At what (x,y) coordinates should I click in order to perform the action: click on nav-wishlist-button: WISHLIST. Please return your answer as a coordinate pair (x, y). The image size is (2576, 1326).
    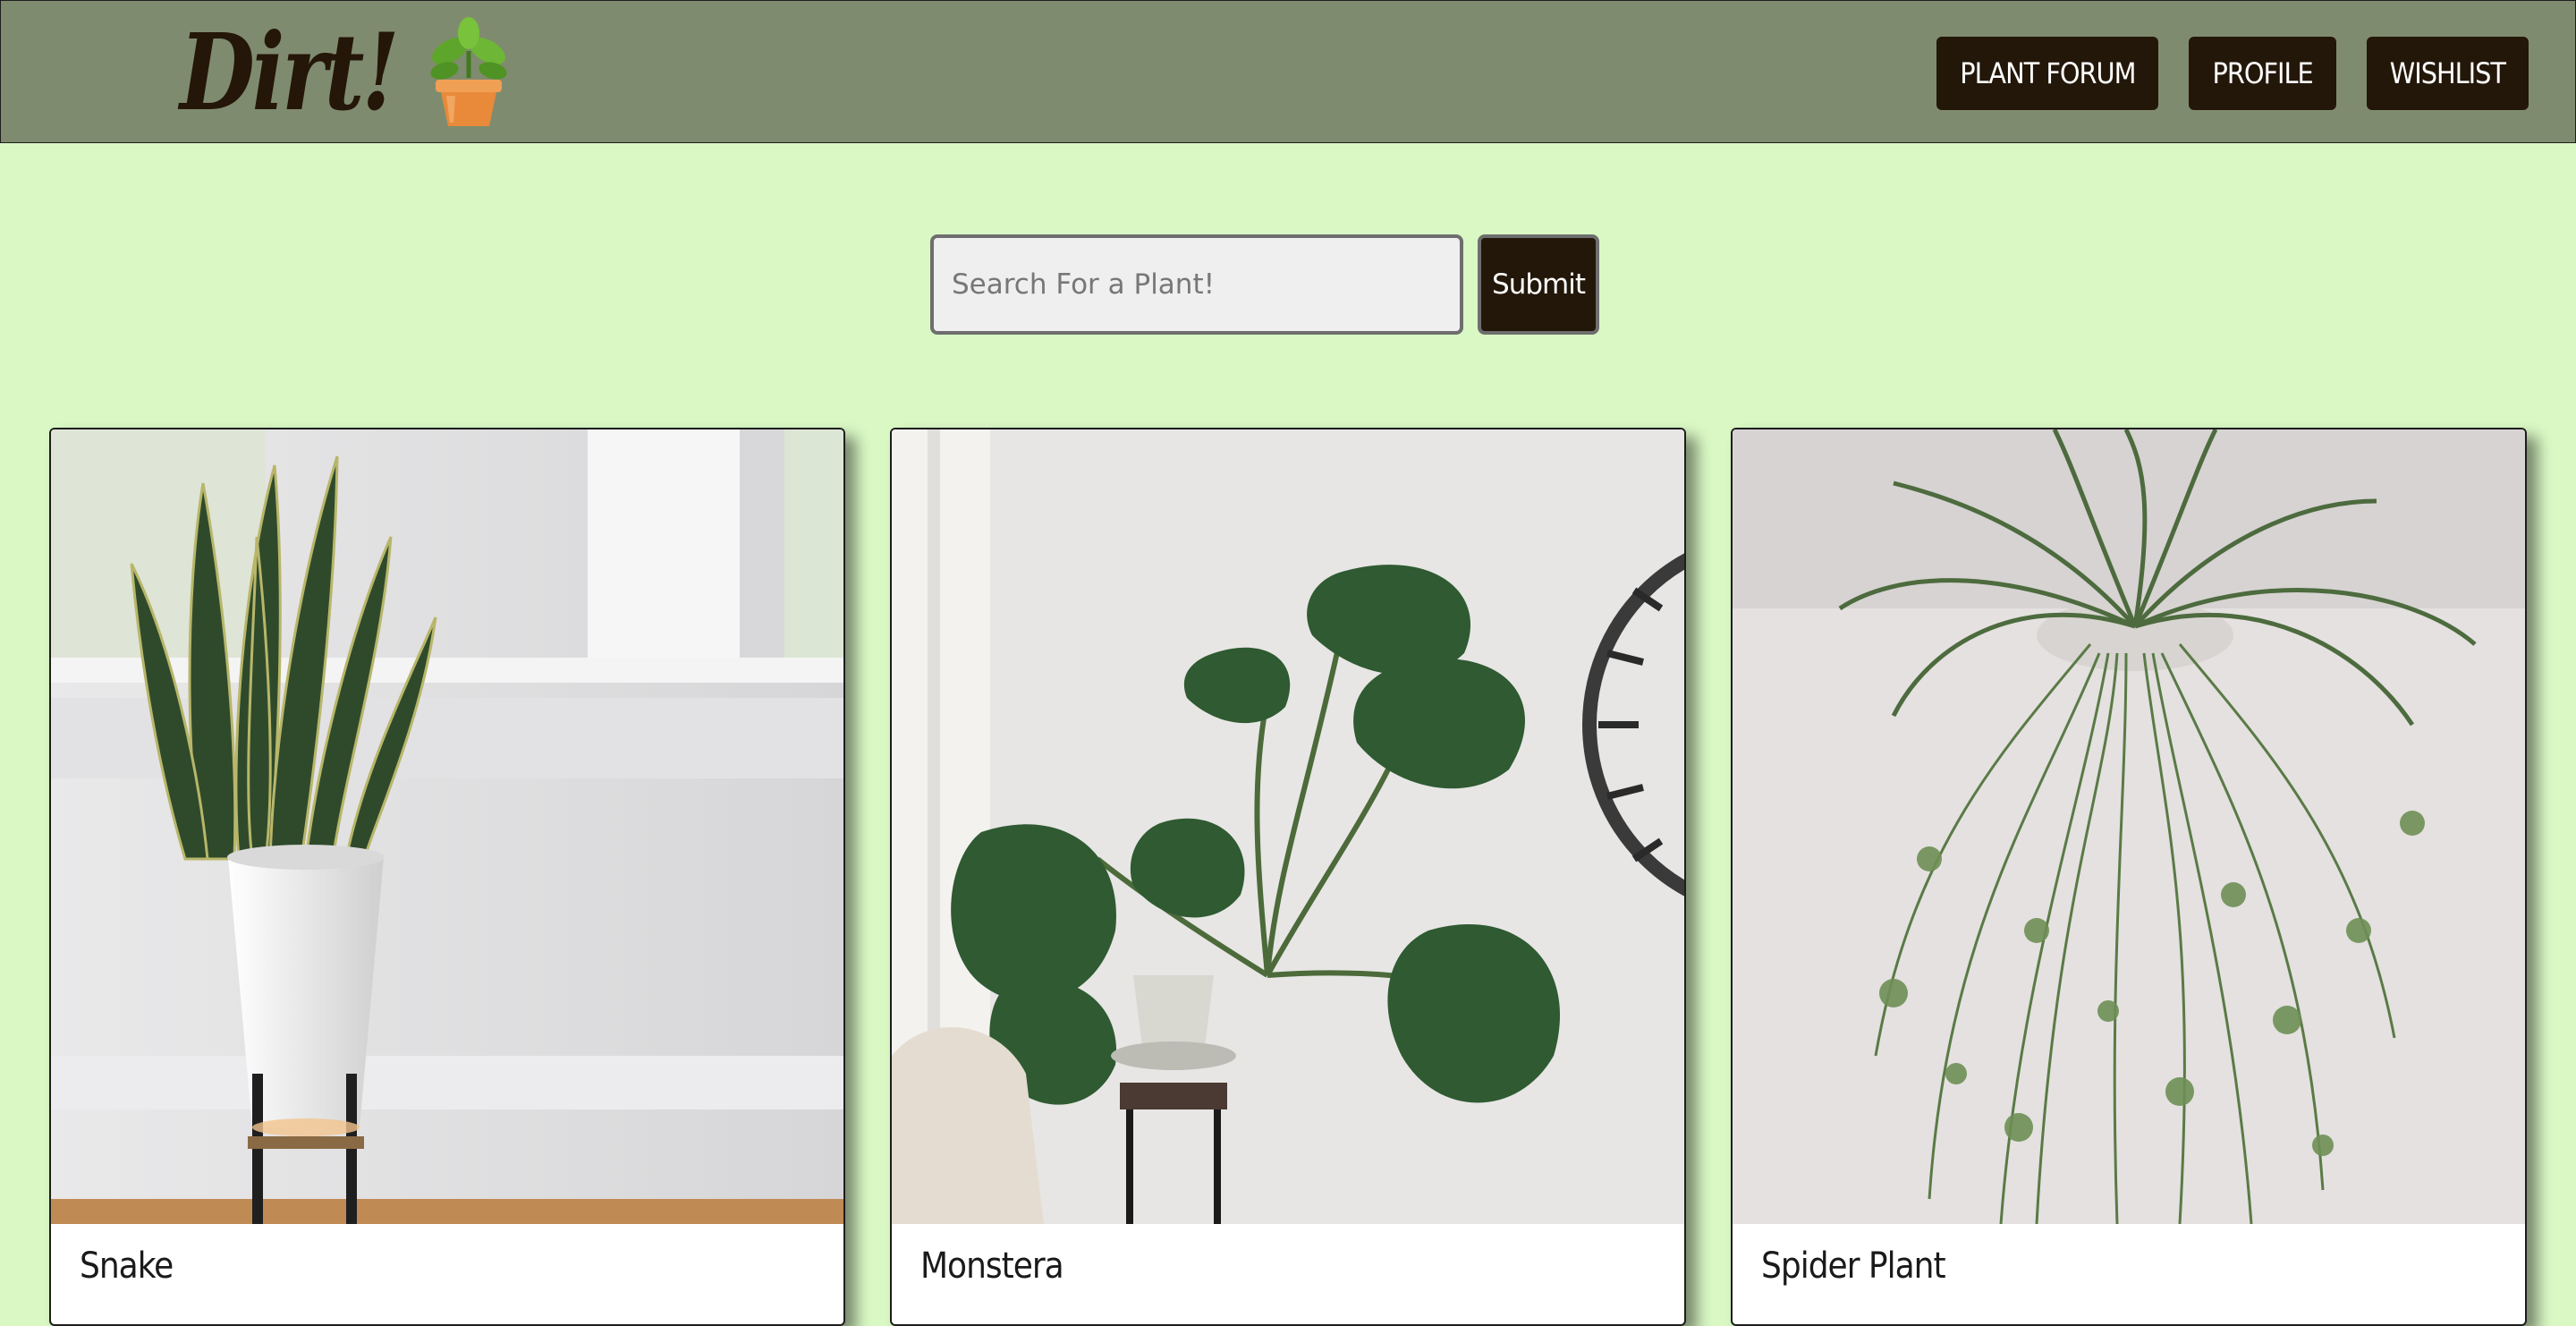
    Looking at the image, I should click on (2447, 74).